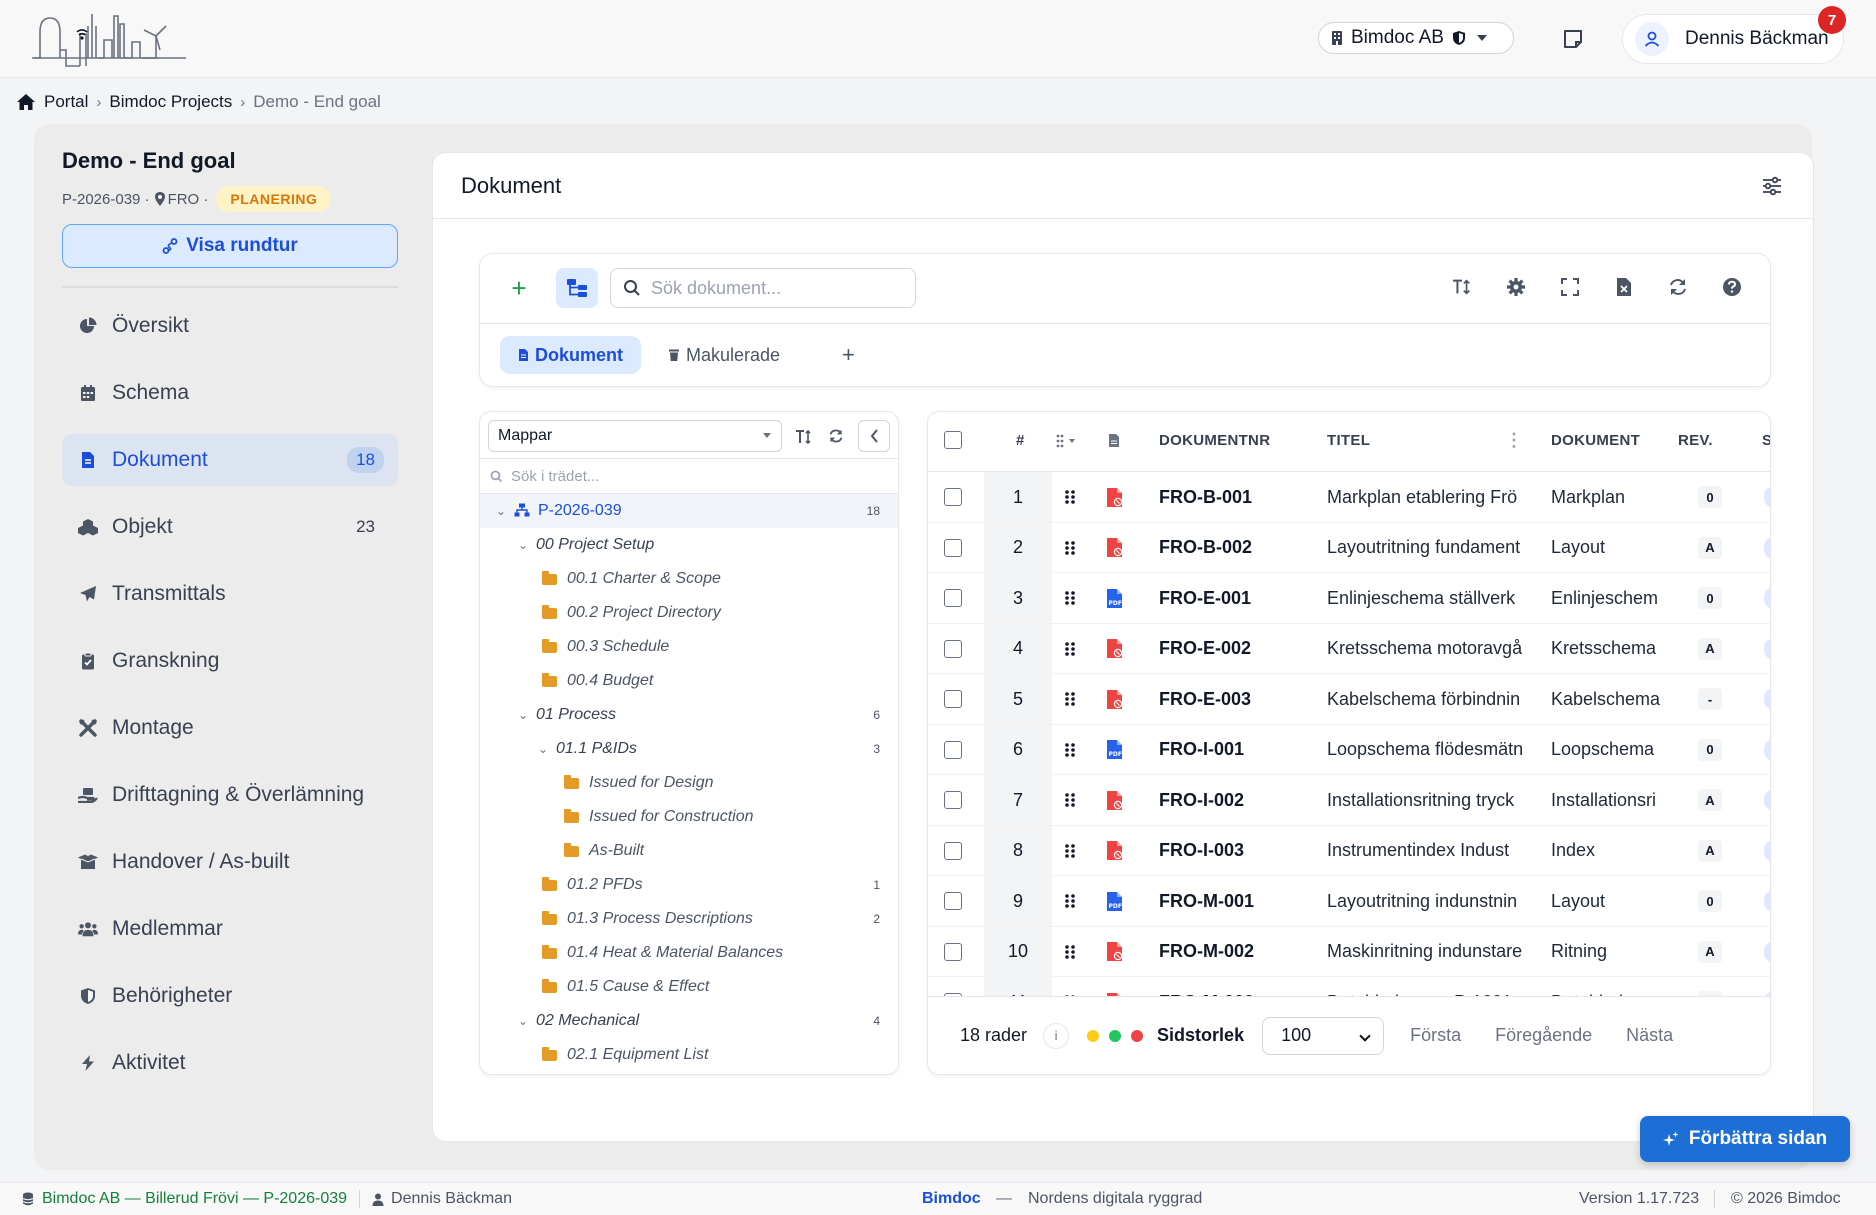  I want to click on sidebar-item-dokument: Dokument 18, so click(230, 460).